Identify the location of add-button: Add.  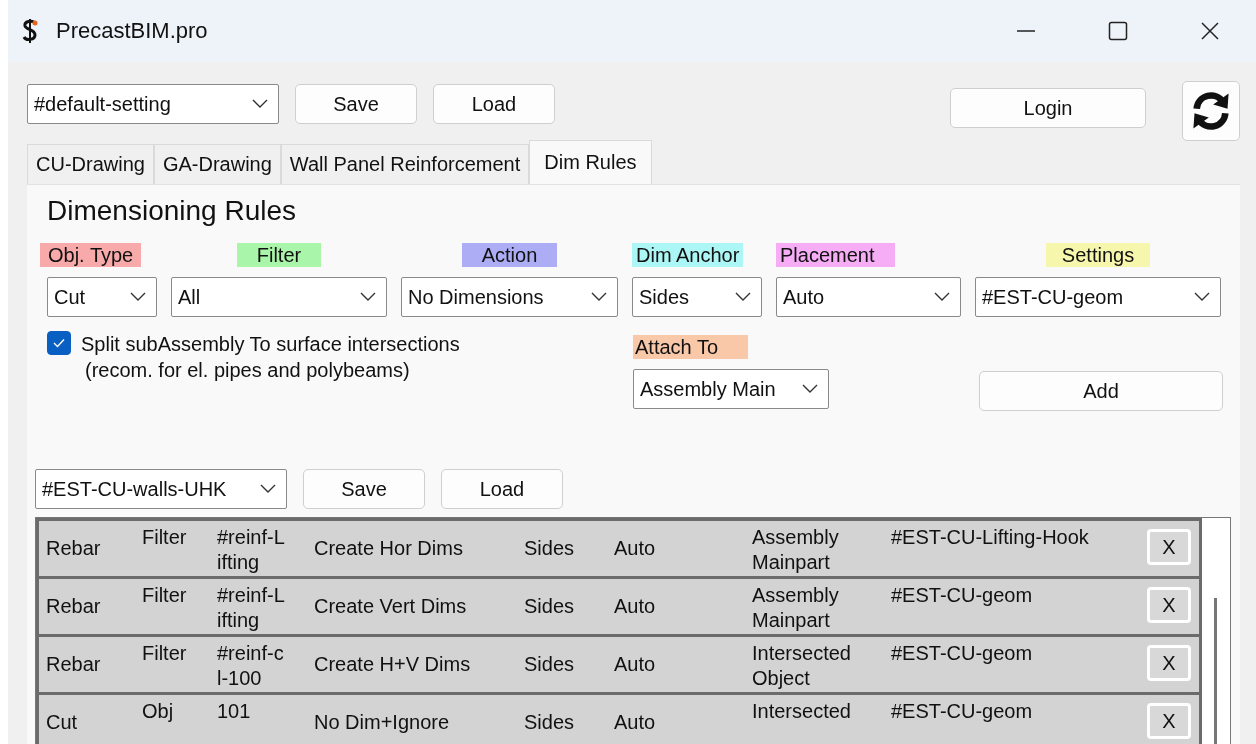
(1101, 391).